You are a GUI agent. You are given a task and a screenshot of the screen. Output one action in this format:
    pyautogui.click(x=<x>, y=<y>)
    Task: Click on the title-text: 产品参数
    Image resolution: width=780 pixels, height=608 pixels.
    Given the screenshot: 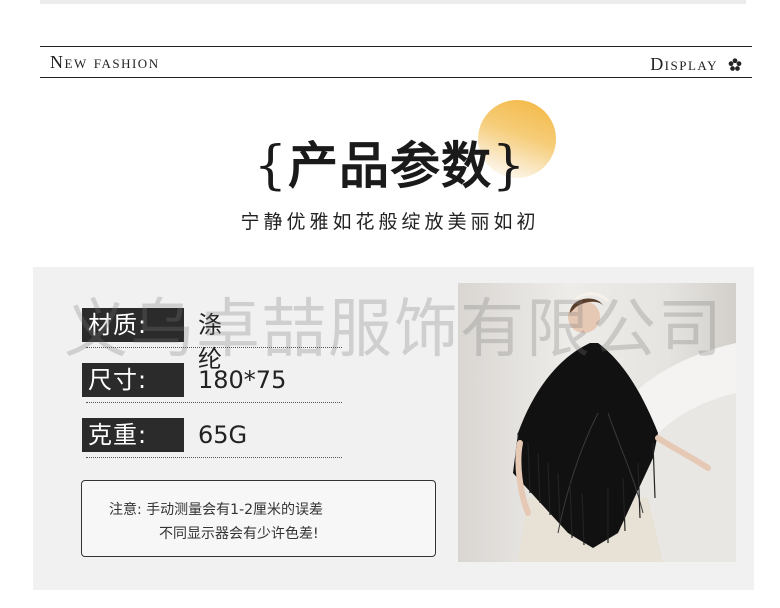 What is the action you would take?
    pyautogui.click(x=390, y=165)
    